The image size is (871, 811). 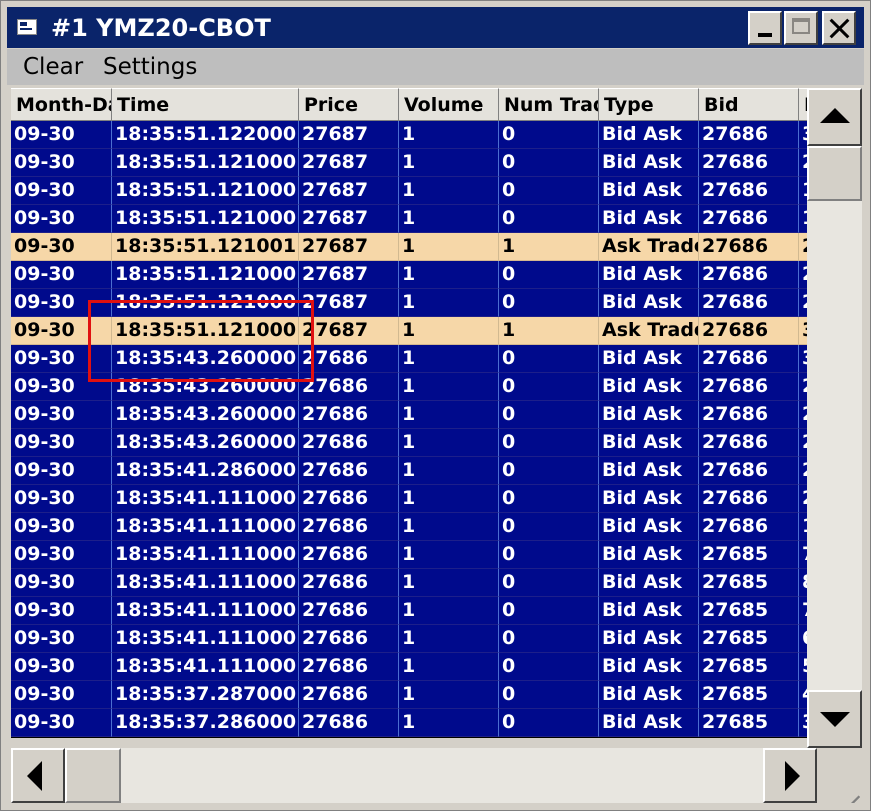 What do you see at coordinates (649, 104) in the screenshot?
I see `column-header-type: Type` at bounding box center [649, 104].